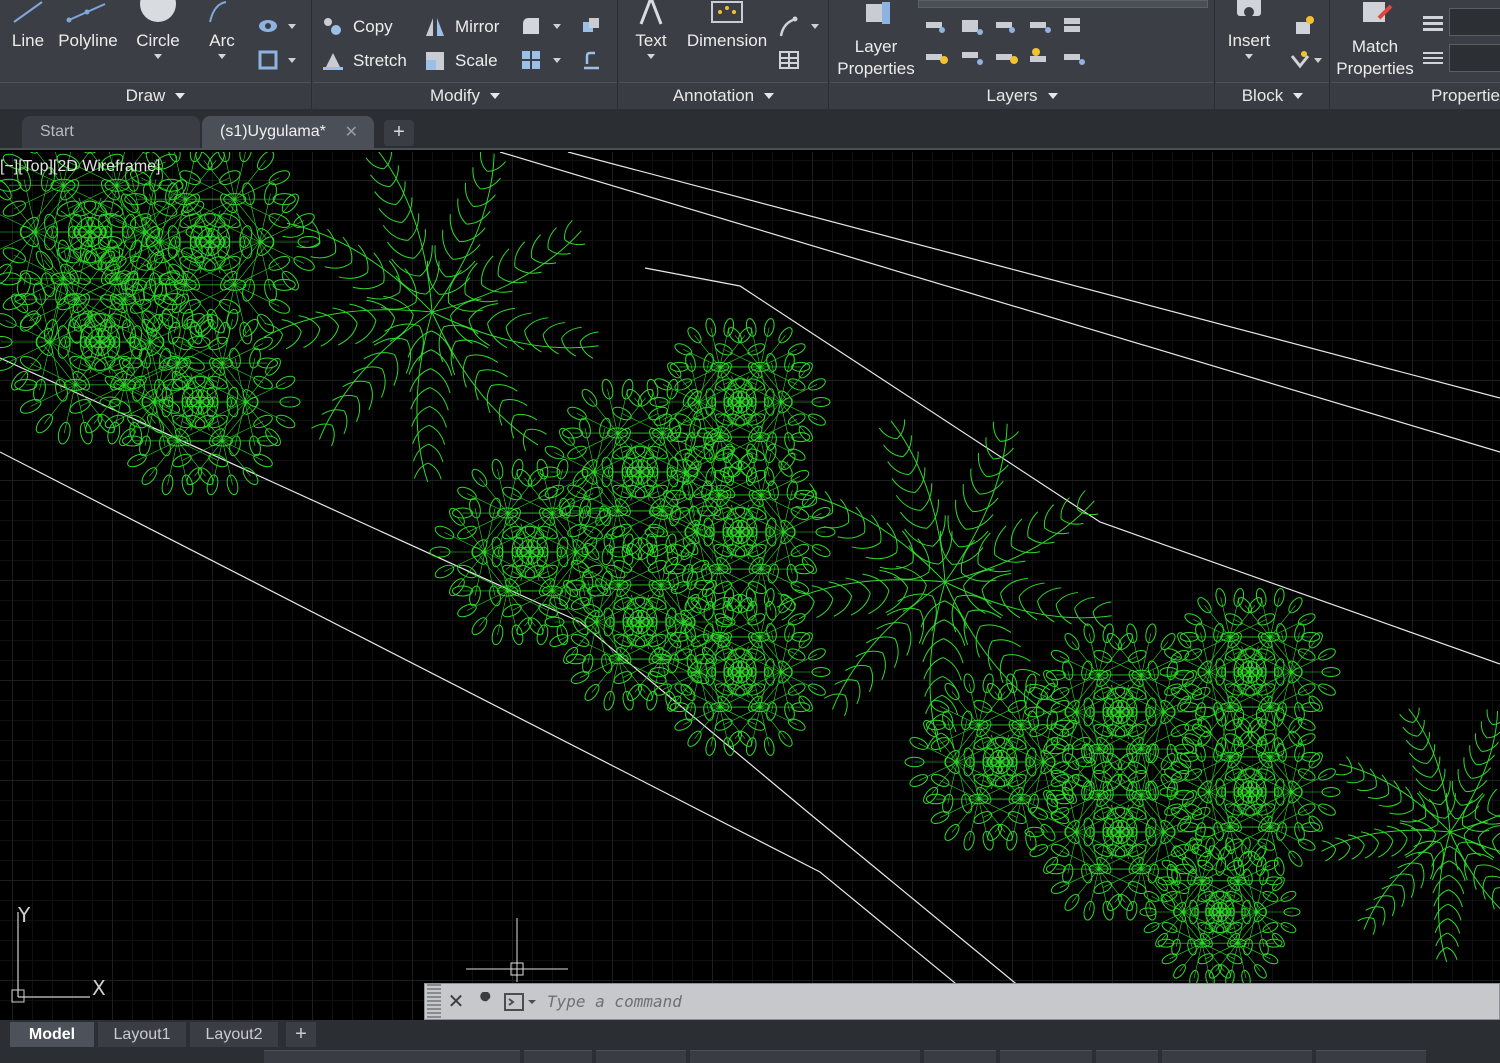  I want to click on stretch-icon, so click(333, 61).